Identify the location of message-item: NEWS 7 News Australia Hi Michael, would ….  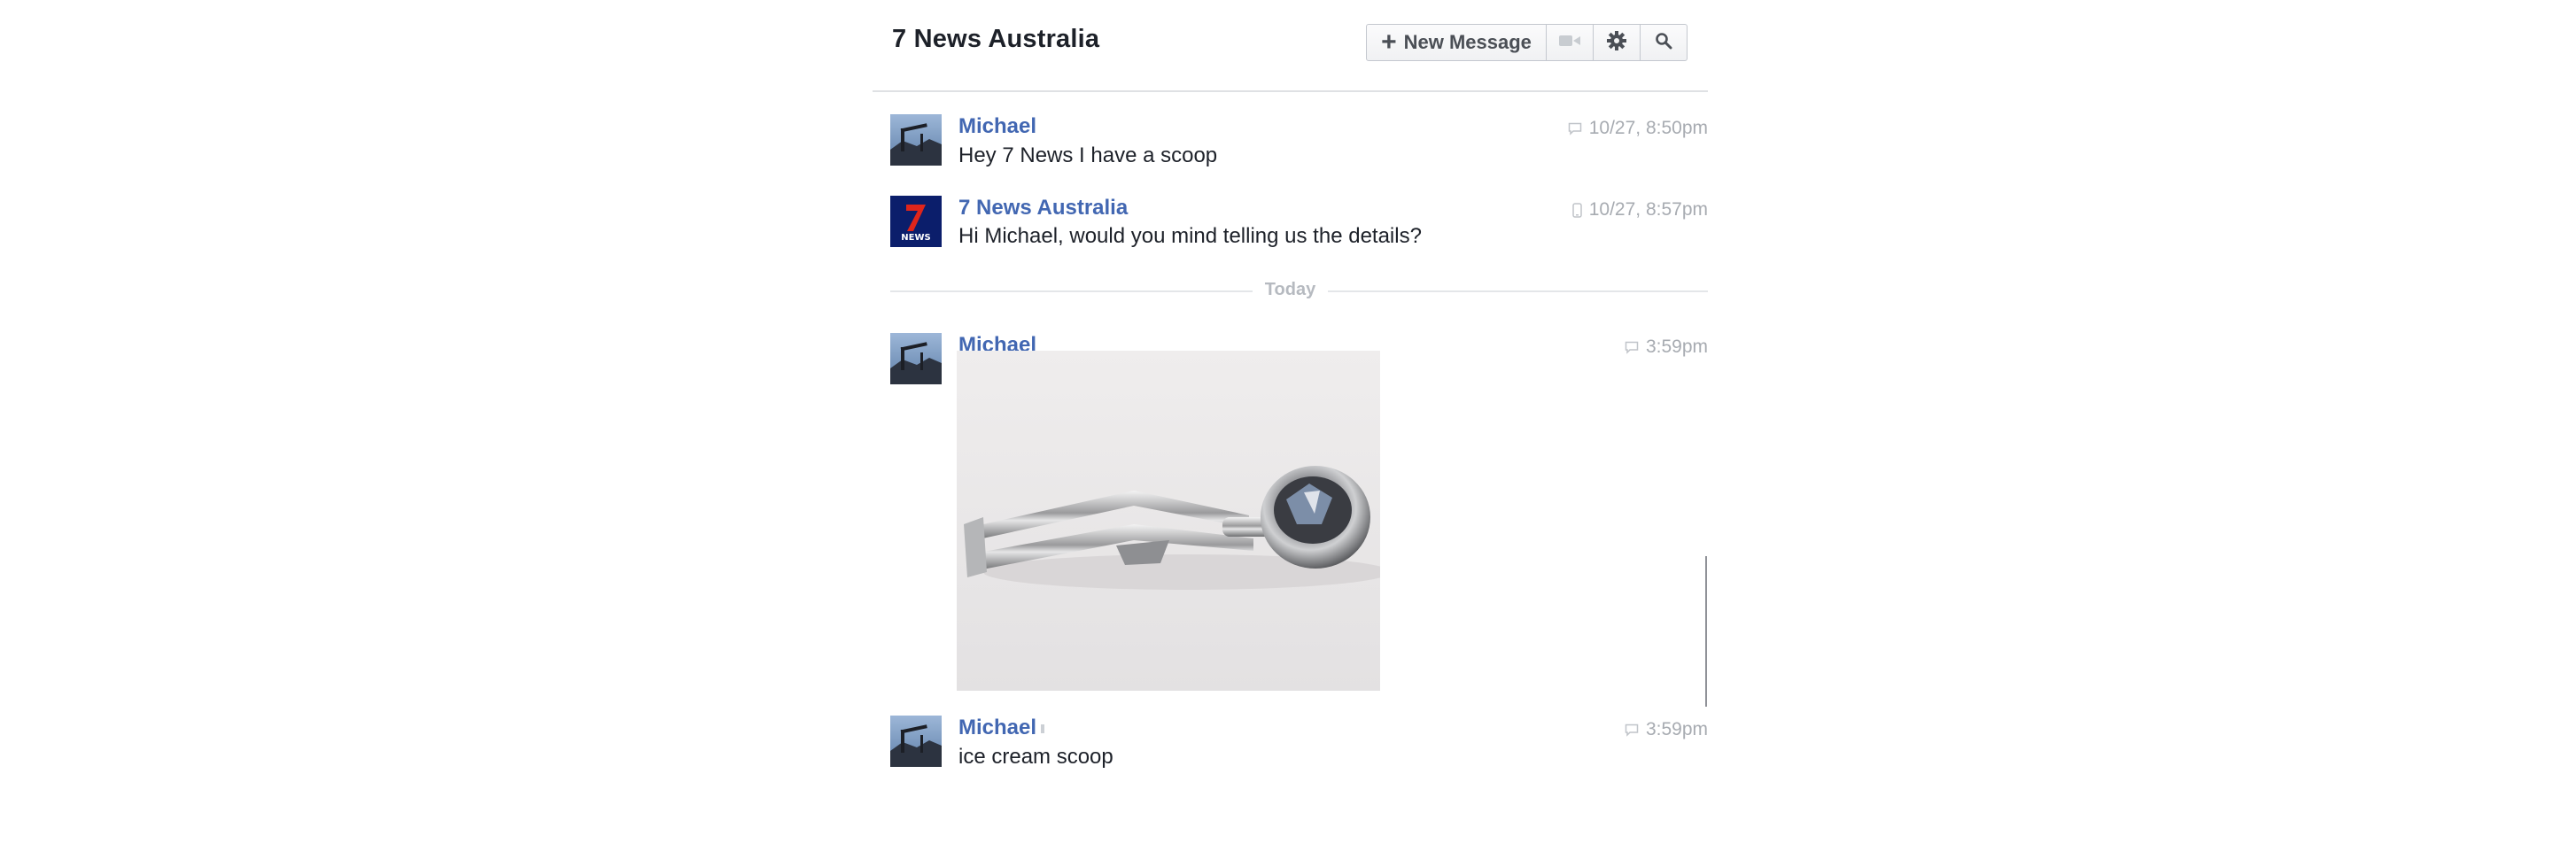
(1299, 223).